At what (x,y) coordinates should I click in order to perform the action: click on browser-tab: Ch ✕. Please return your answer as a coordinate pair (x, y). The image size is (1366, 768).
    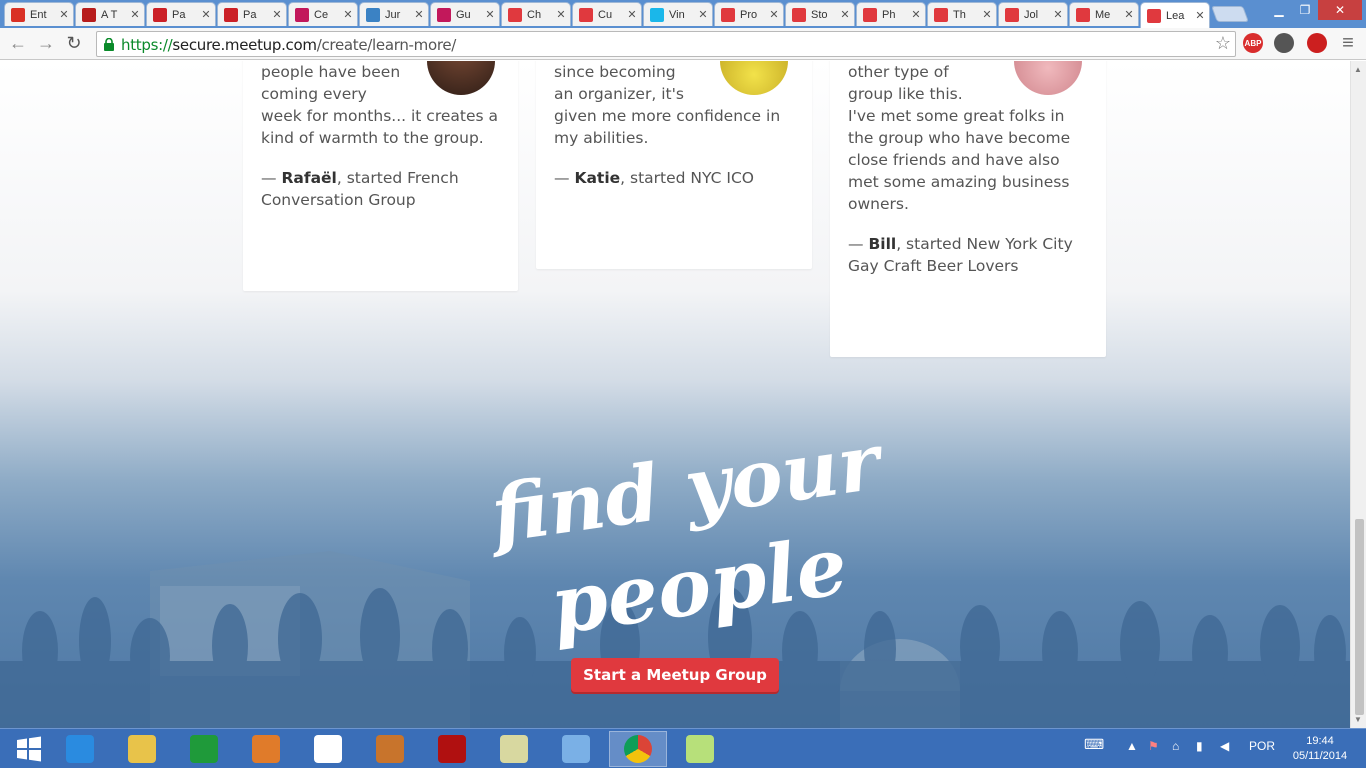
    Looking at the image, I should click on (536, 14).